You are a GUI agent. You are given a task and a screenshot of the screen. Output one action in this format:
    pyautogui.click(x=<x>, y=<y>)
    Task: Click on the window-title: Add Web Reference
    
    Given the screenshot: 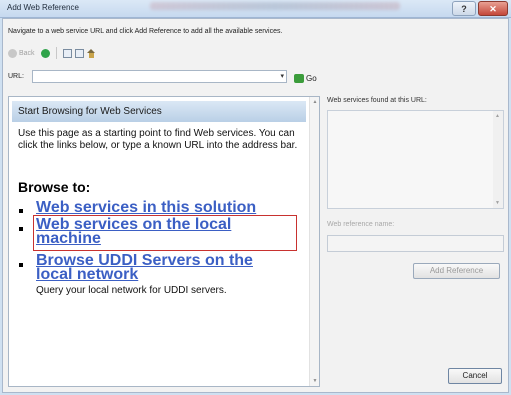 What is the action you would take?
    pyautogui.click(x=43, y=7)
    